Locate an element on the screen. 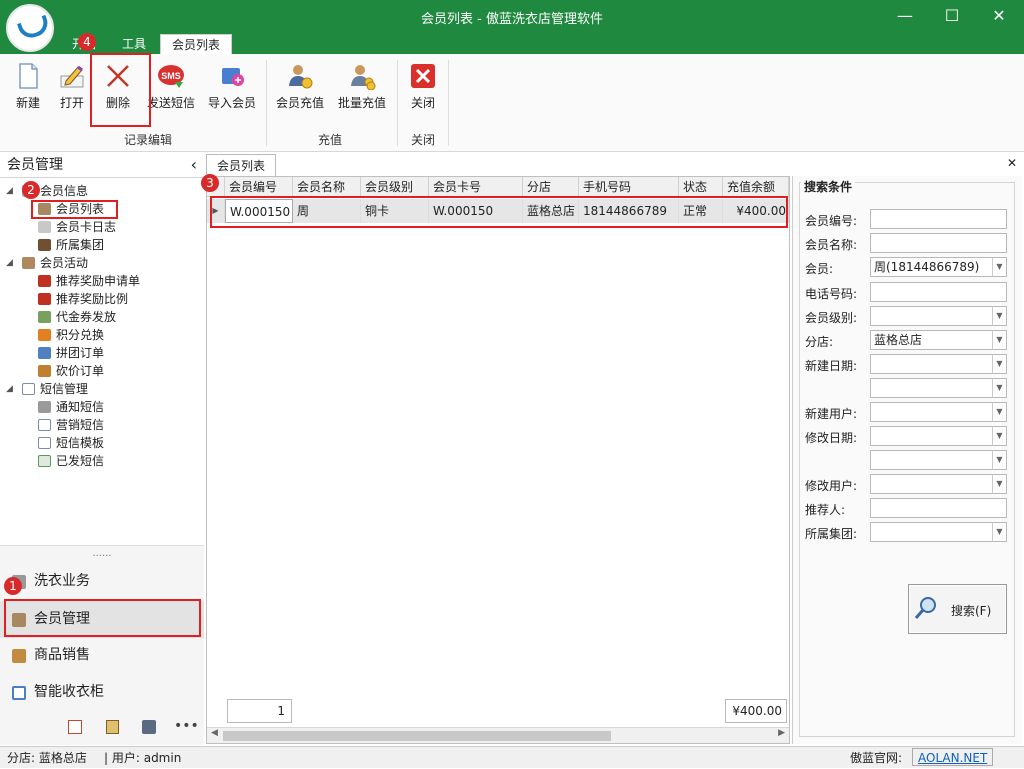 This screenshot has height=769, width=1024. column-header: 手机号码 is located at coordinates (629, 187).